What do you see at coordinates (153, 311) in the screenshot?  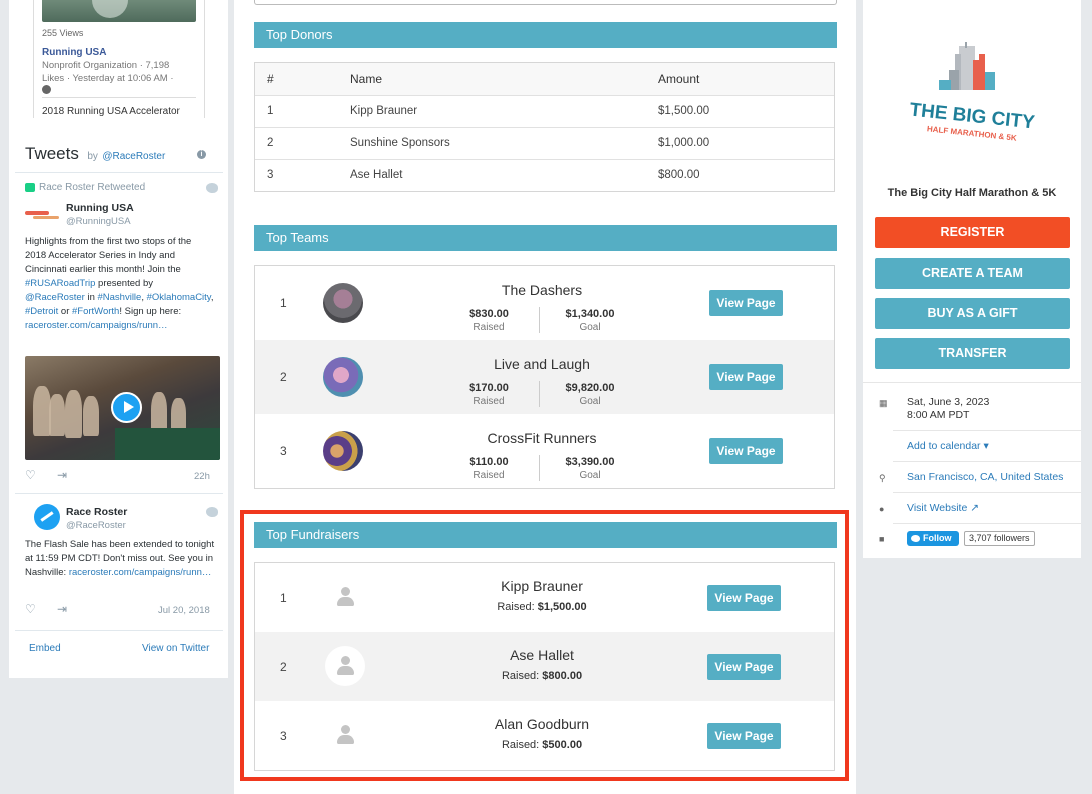 I see `tweet-text-part: Sign up here:` at bounding box center [153, 311].